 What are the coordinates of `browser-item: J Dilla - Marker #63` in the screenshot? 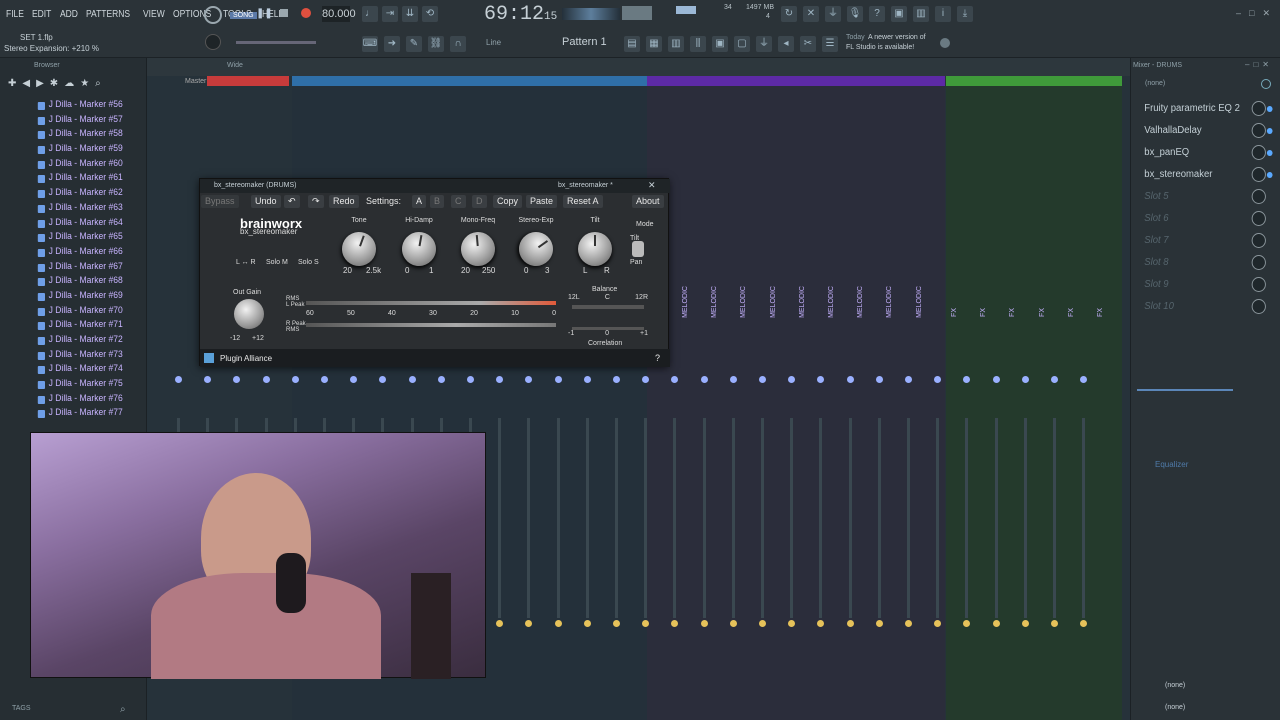 It's located at (66, 209).